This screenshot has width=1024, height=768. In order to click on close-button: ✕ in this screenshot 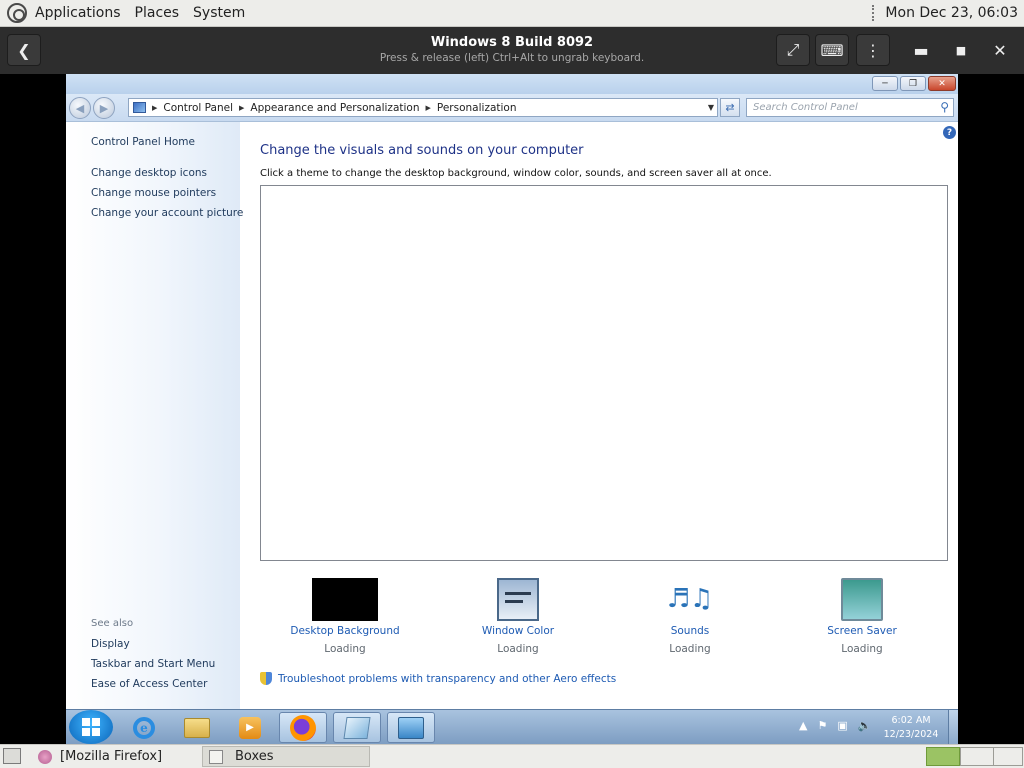, I will do `click(1000, 50)`.